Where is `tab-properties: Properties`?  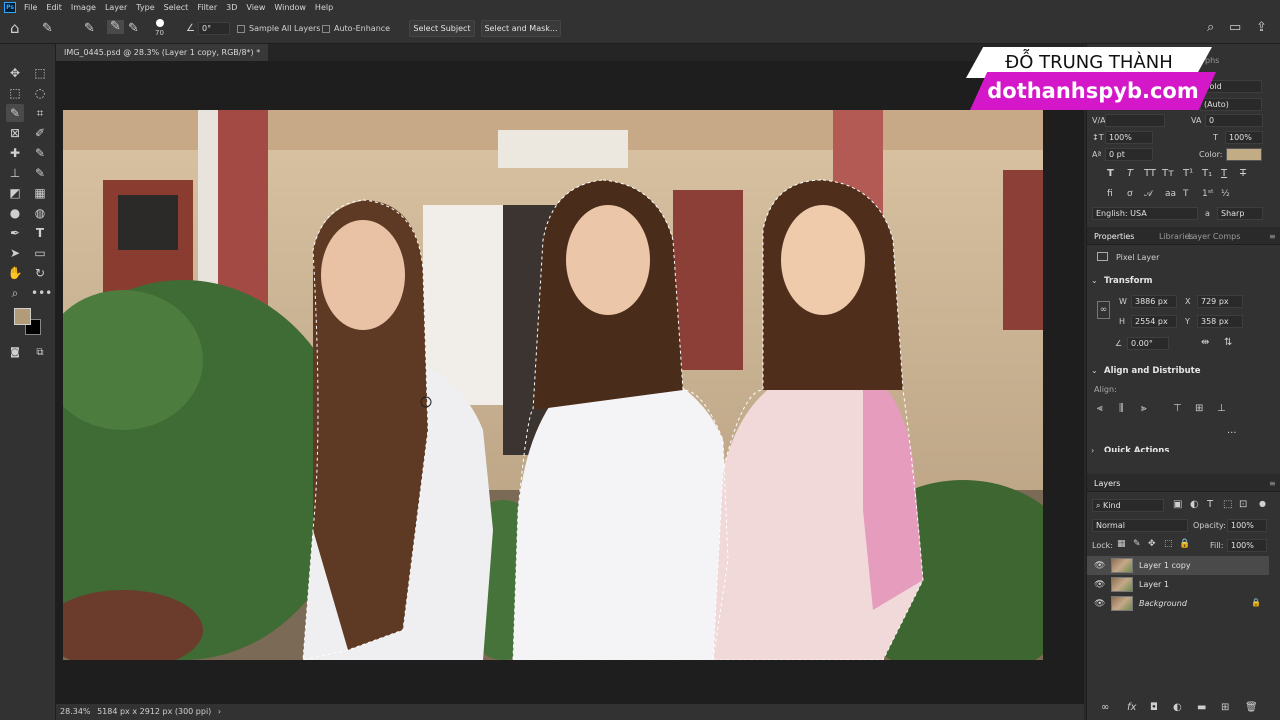
tab-properties: Properties is located at coordinates (1114, 236).